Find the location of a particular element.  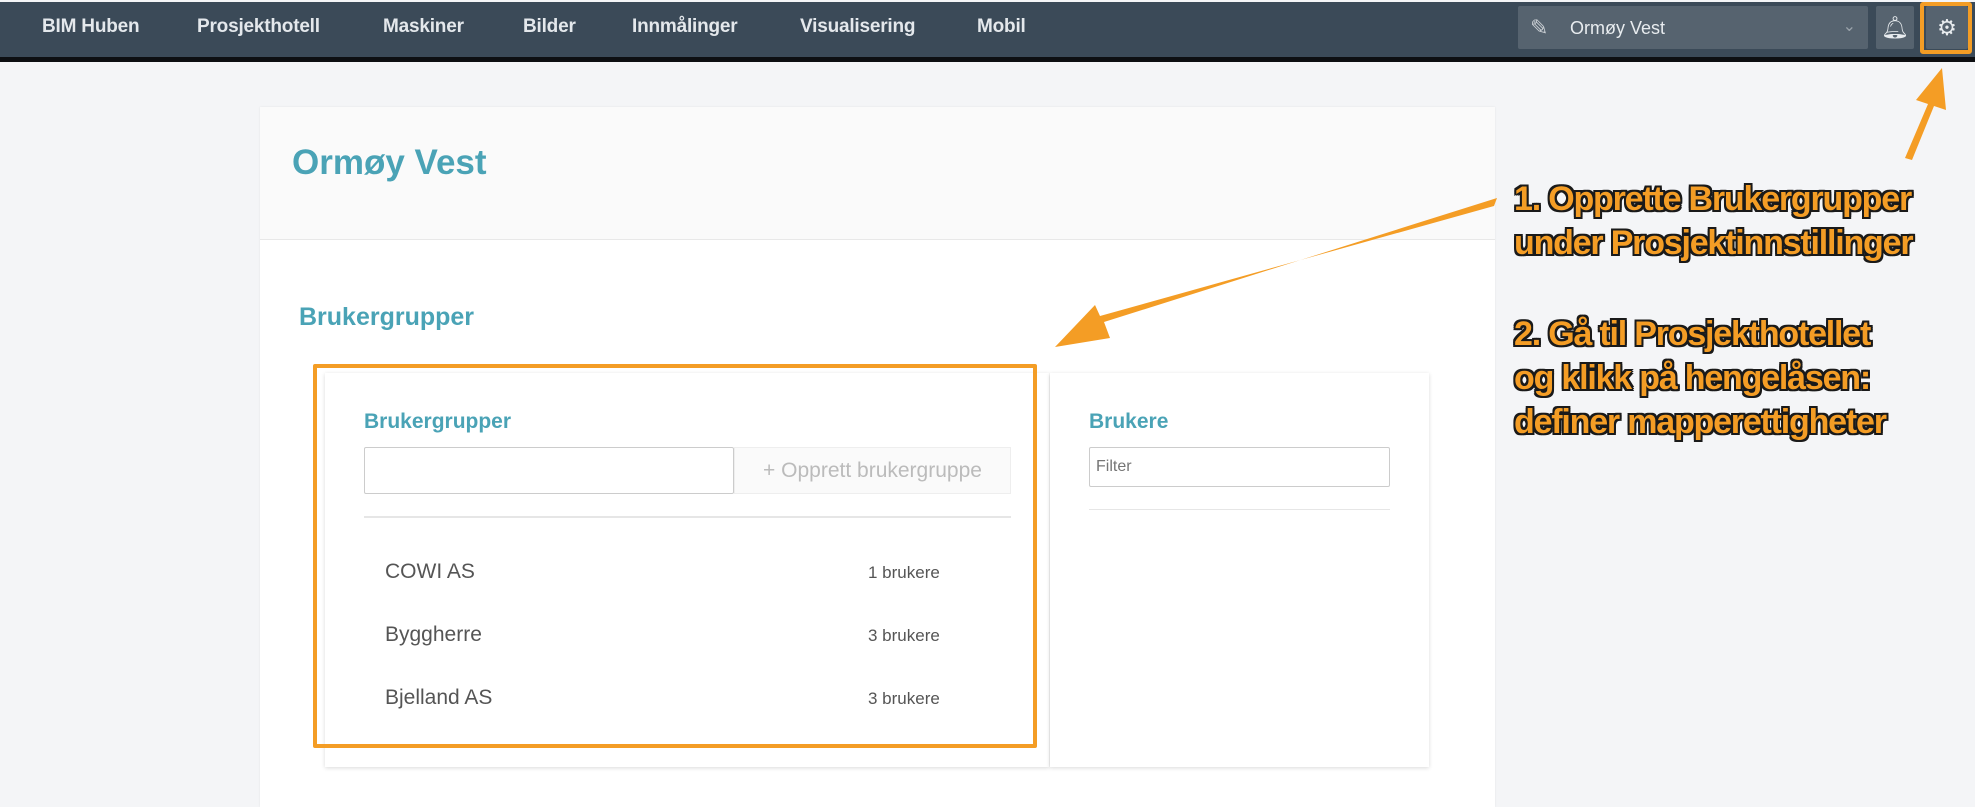

annotation-line: under Prosjektinnstillinger is located at coordinates (1714, 243).